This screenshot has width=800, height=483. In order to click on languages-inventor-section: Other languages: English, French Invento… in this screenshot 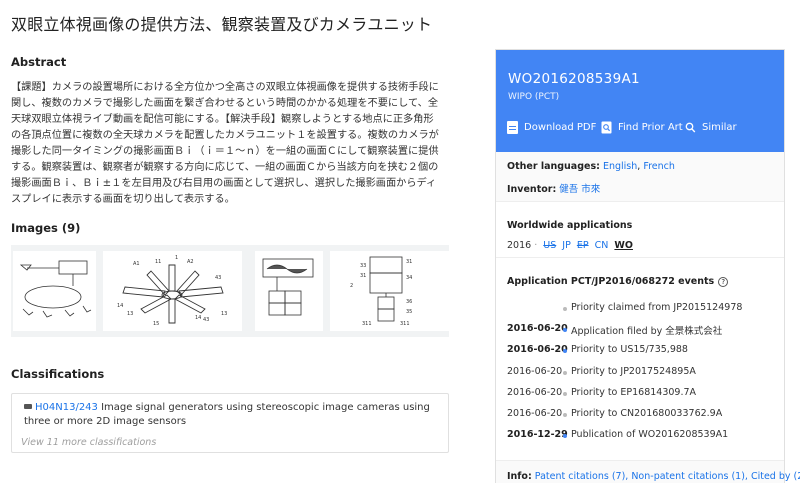, I will do `click(640, 177)`.